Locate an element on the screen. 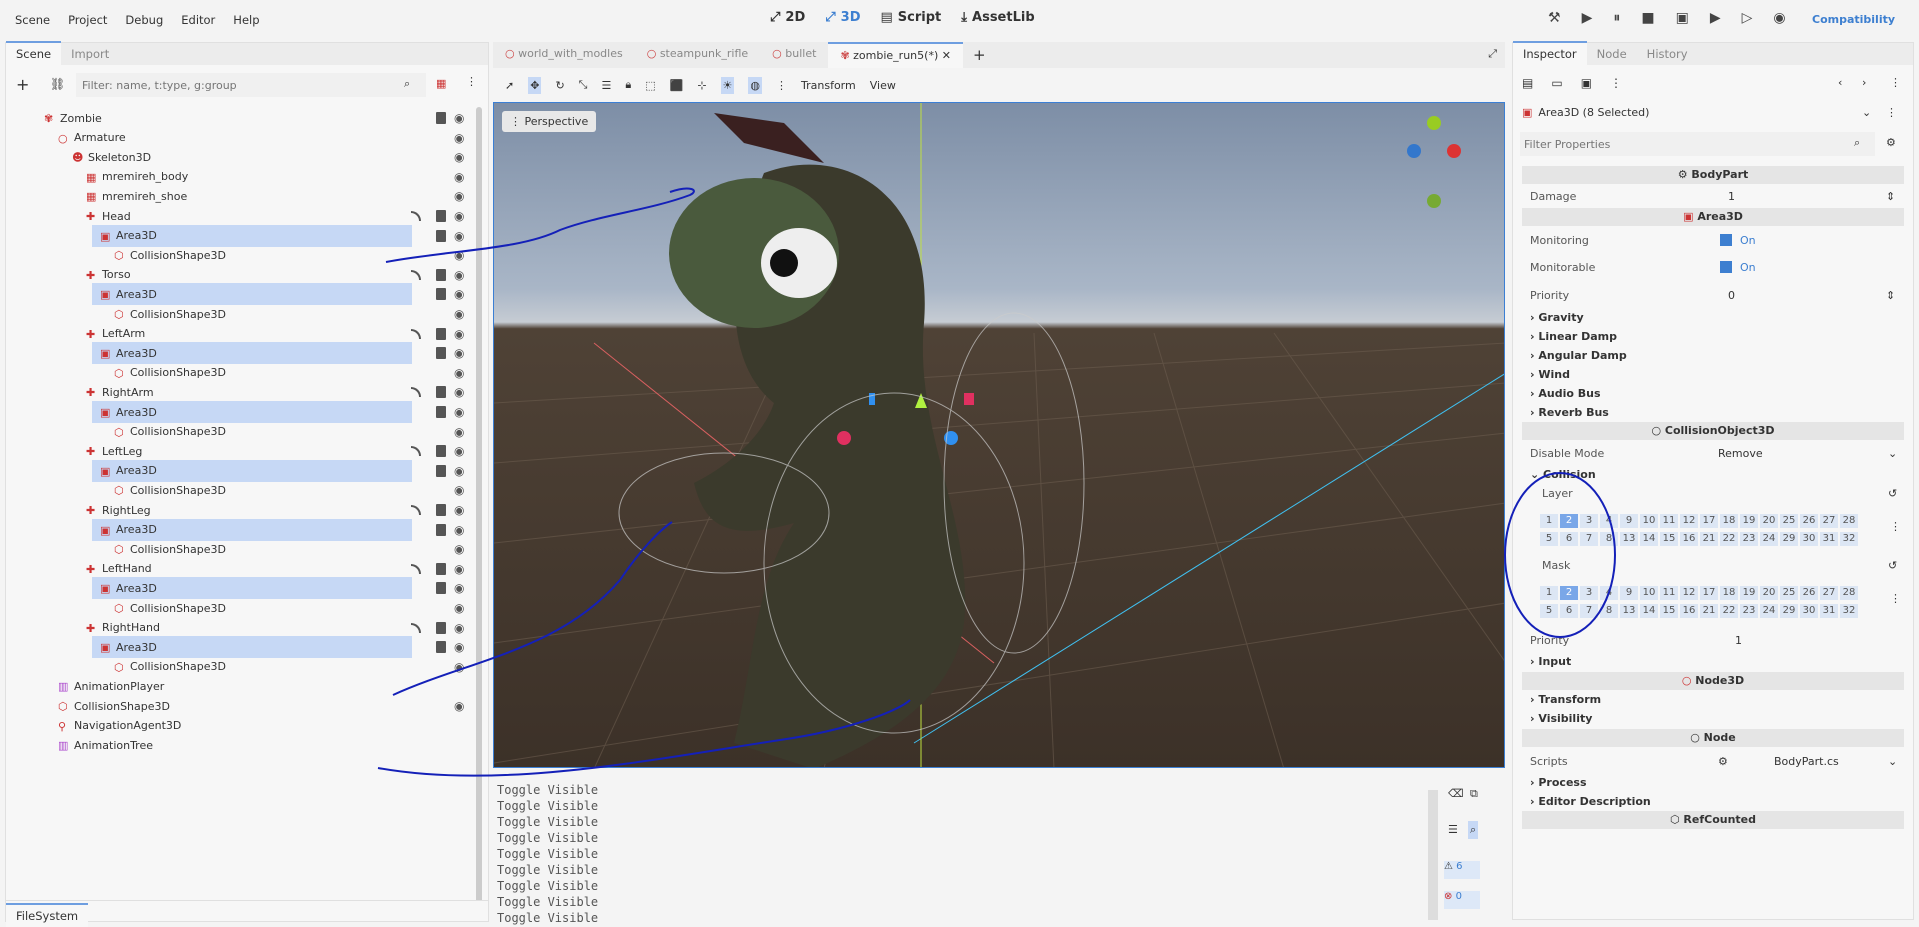 This screenshot has height=927, width=1919. priority-value: 0 is located at coordinates (1731, 295).